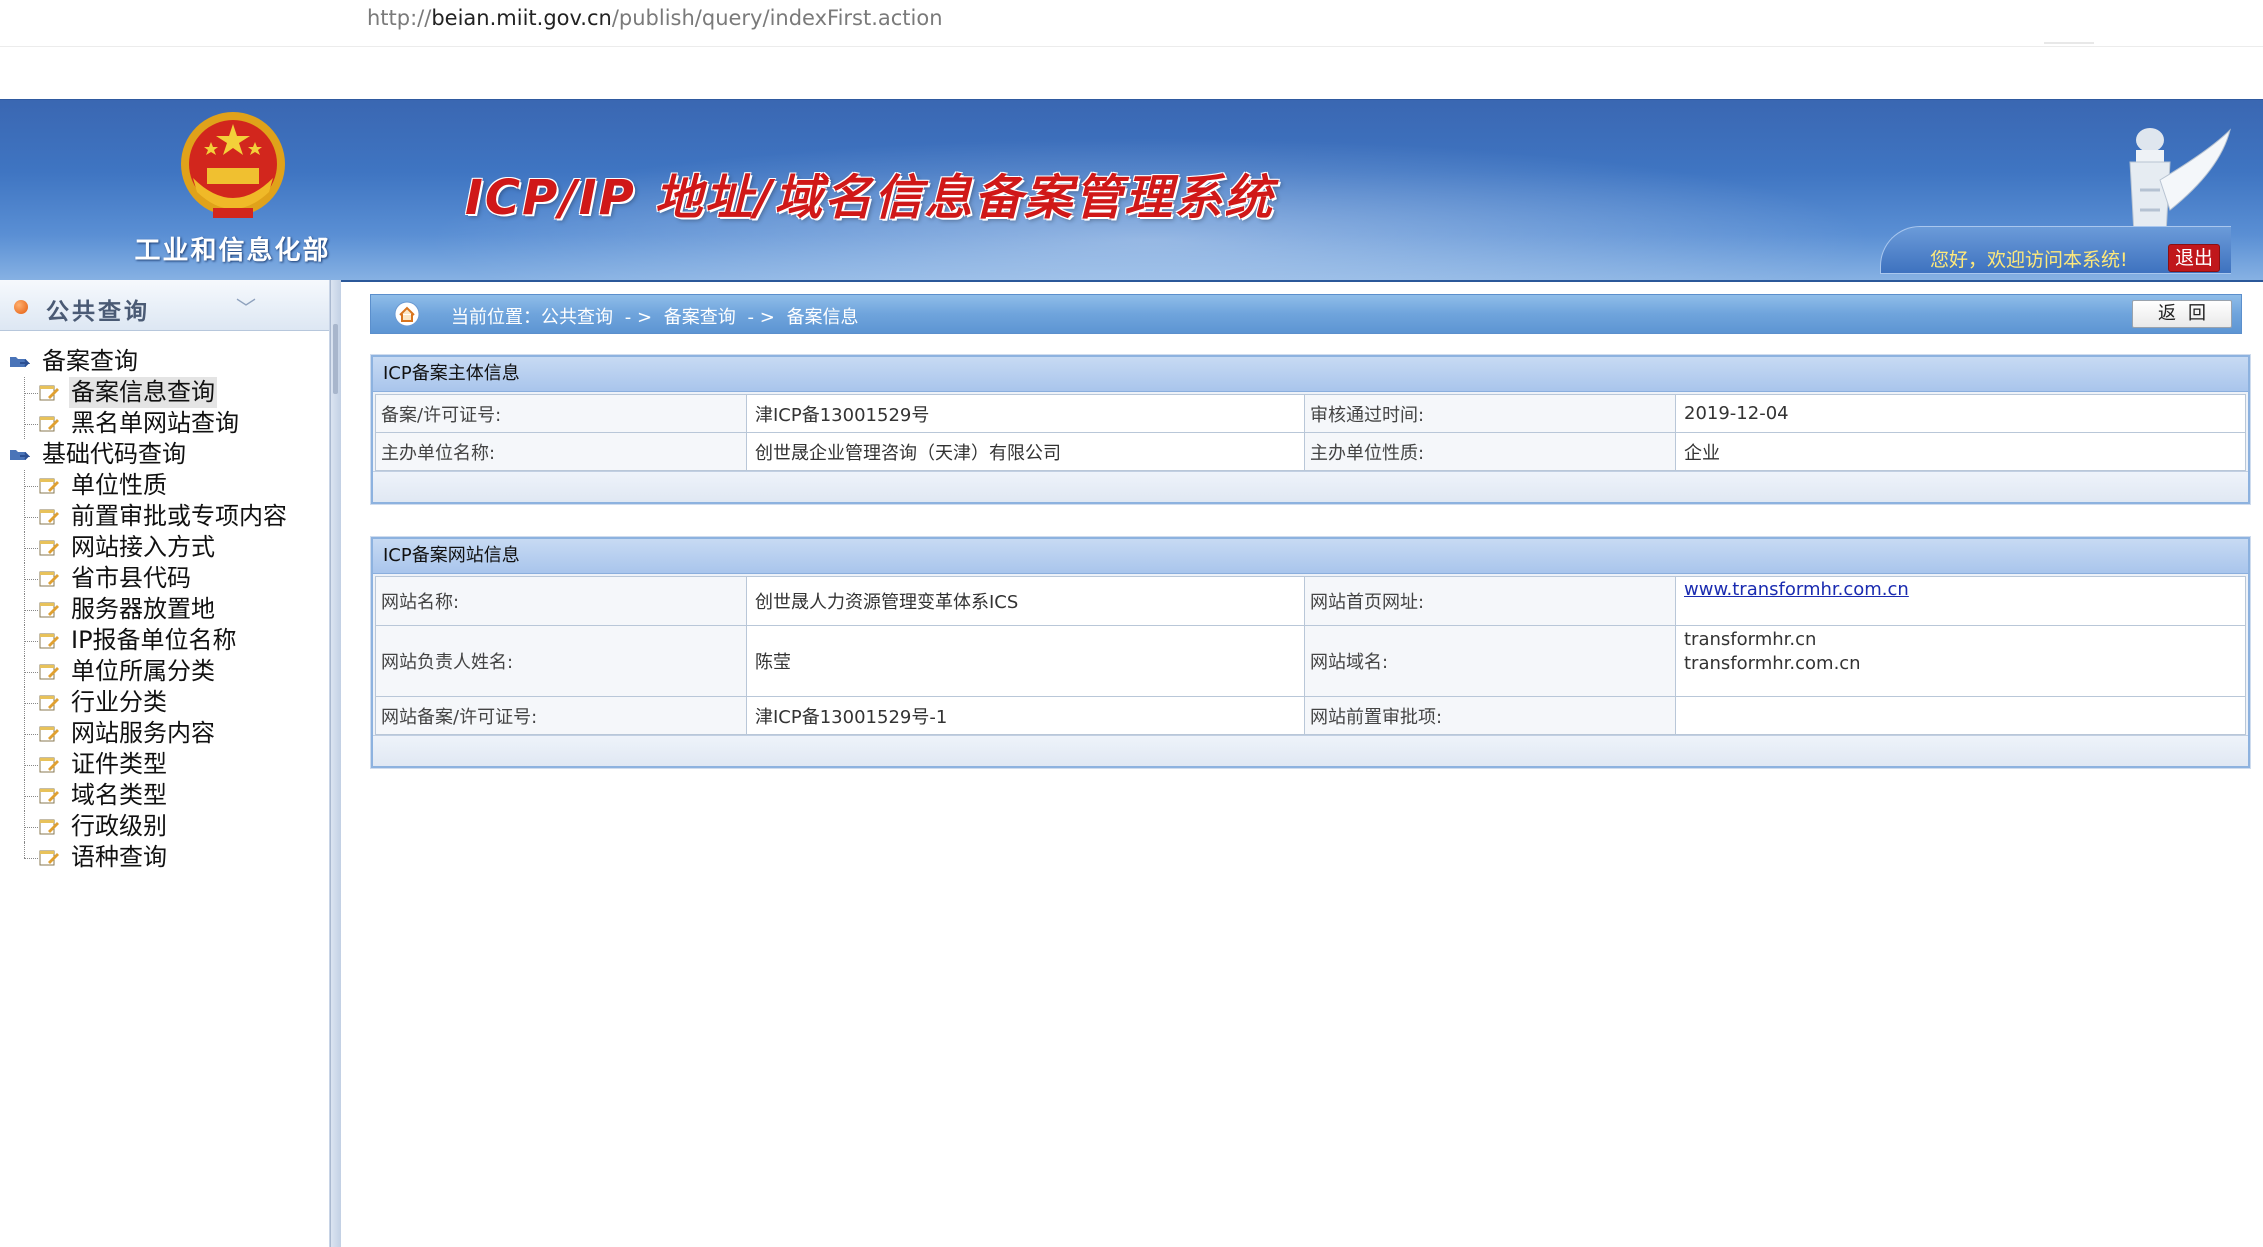  I want to click on panel-title: ICP备案主体信息, so click(1310, 374).